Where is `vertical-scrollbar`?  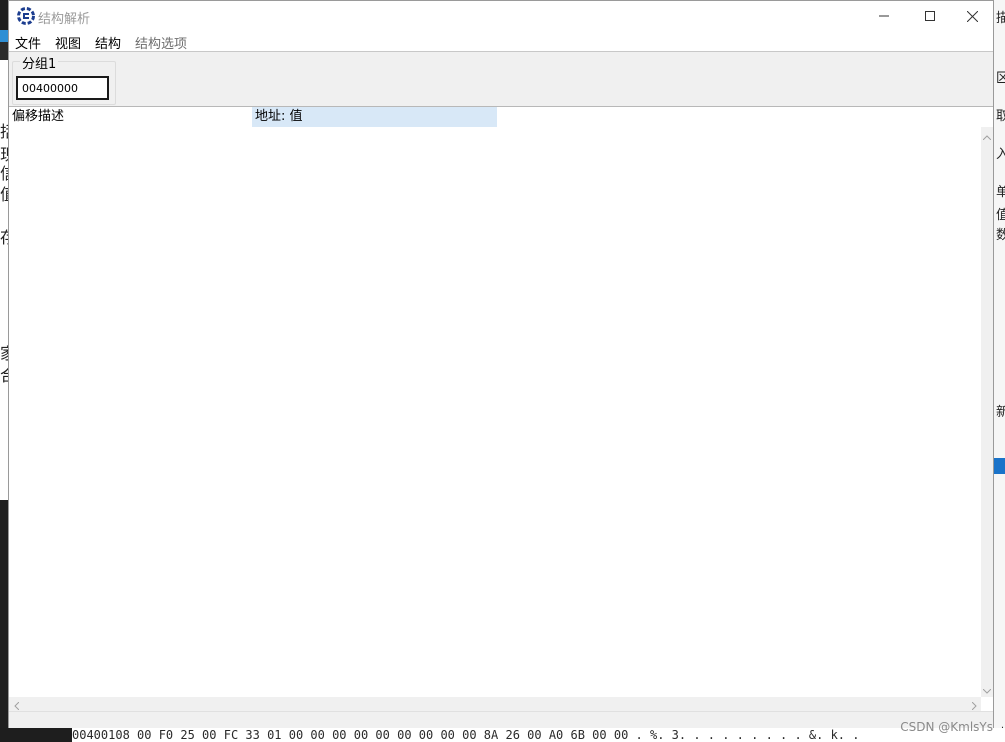 vertical-scrollbar is located at coordinates (987, 412).